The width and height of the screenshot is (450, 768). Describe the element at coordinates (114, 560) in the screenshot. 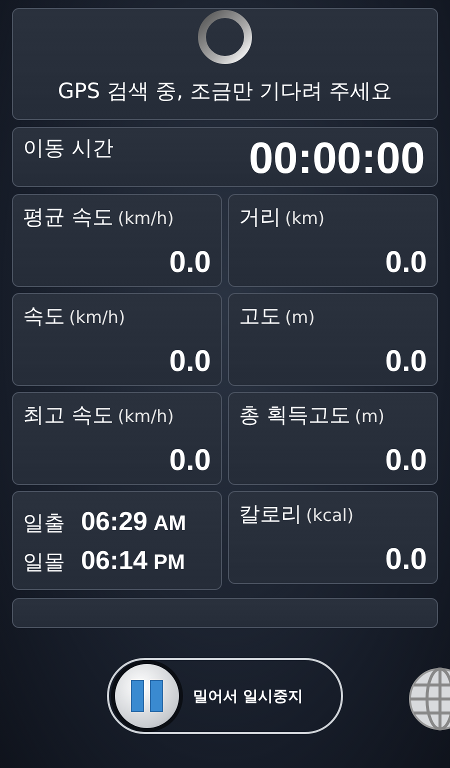

I see `sun-time: 06:14` at that location.